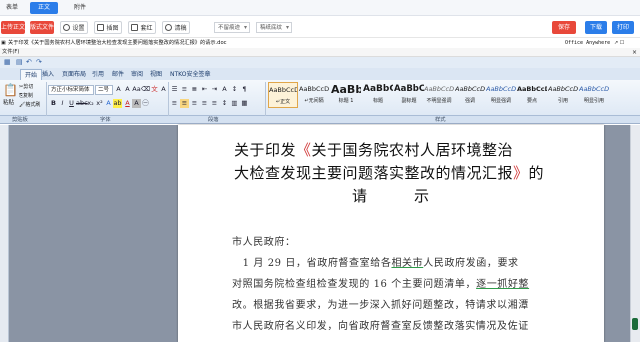 This screenshot has width=640, height=342. What do you see at coordinates (594, 95) in the screenshot?
I see `style-intense-quote: AaBbCcDd 明显引用` at bounding box center [594, 95].